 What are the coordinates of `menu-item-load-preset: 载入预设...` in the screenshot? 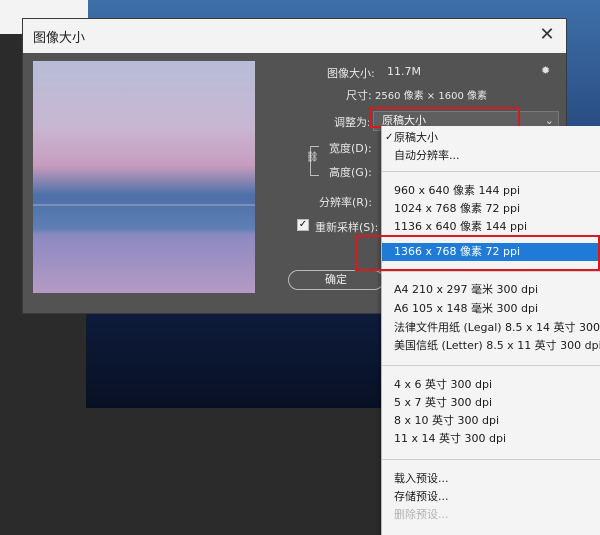 It's located at (496, 479).